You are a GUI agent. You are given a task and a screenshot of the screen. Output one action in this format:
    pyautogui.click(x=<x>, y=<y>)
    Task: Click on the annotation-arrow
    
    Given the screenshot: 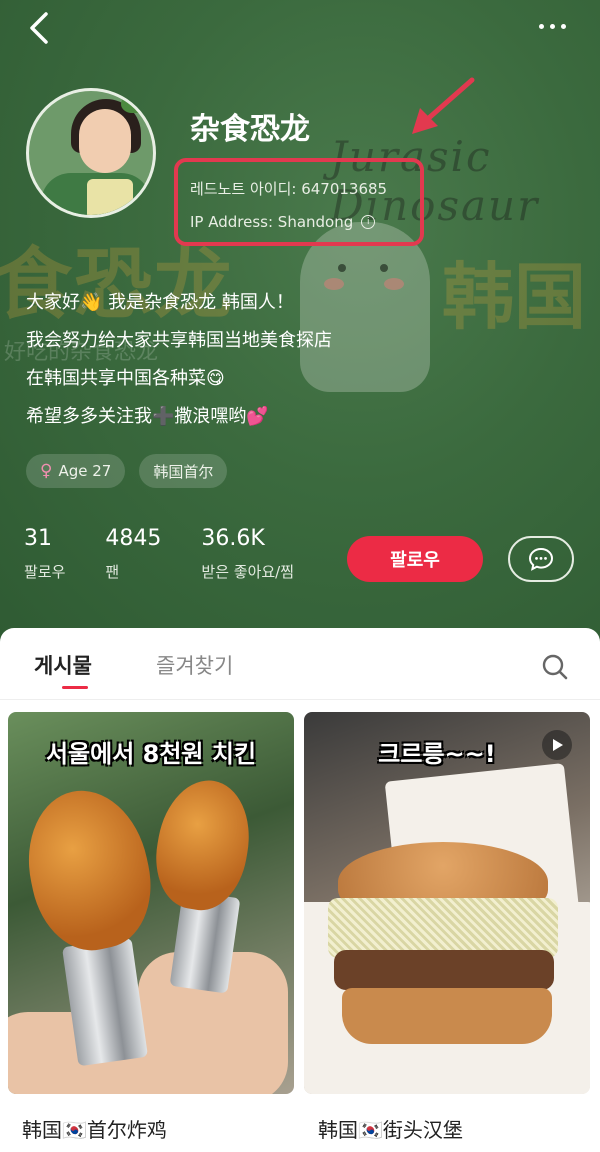 What is the action you would take?
    pyautogui.click(x=443, y=105)
    